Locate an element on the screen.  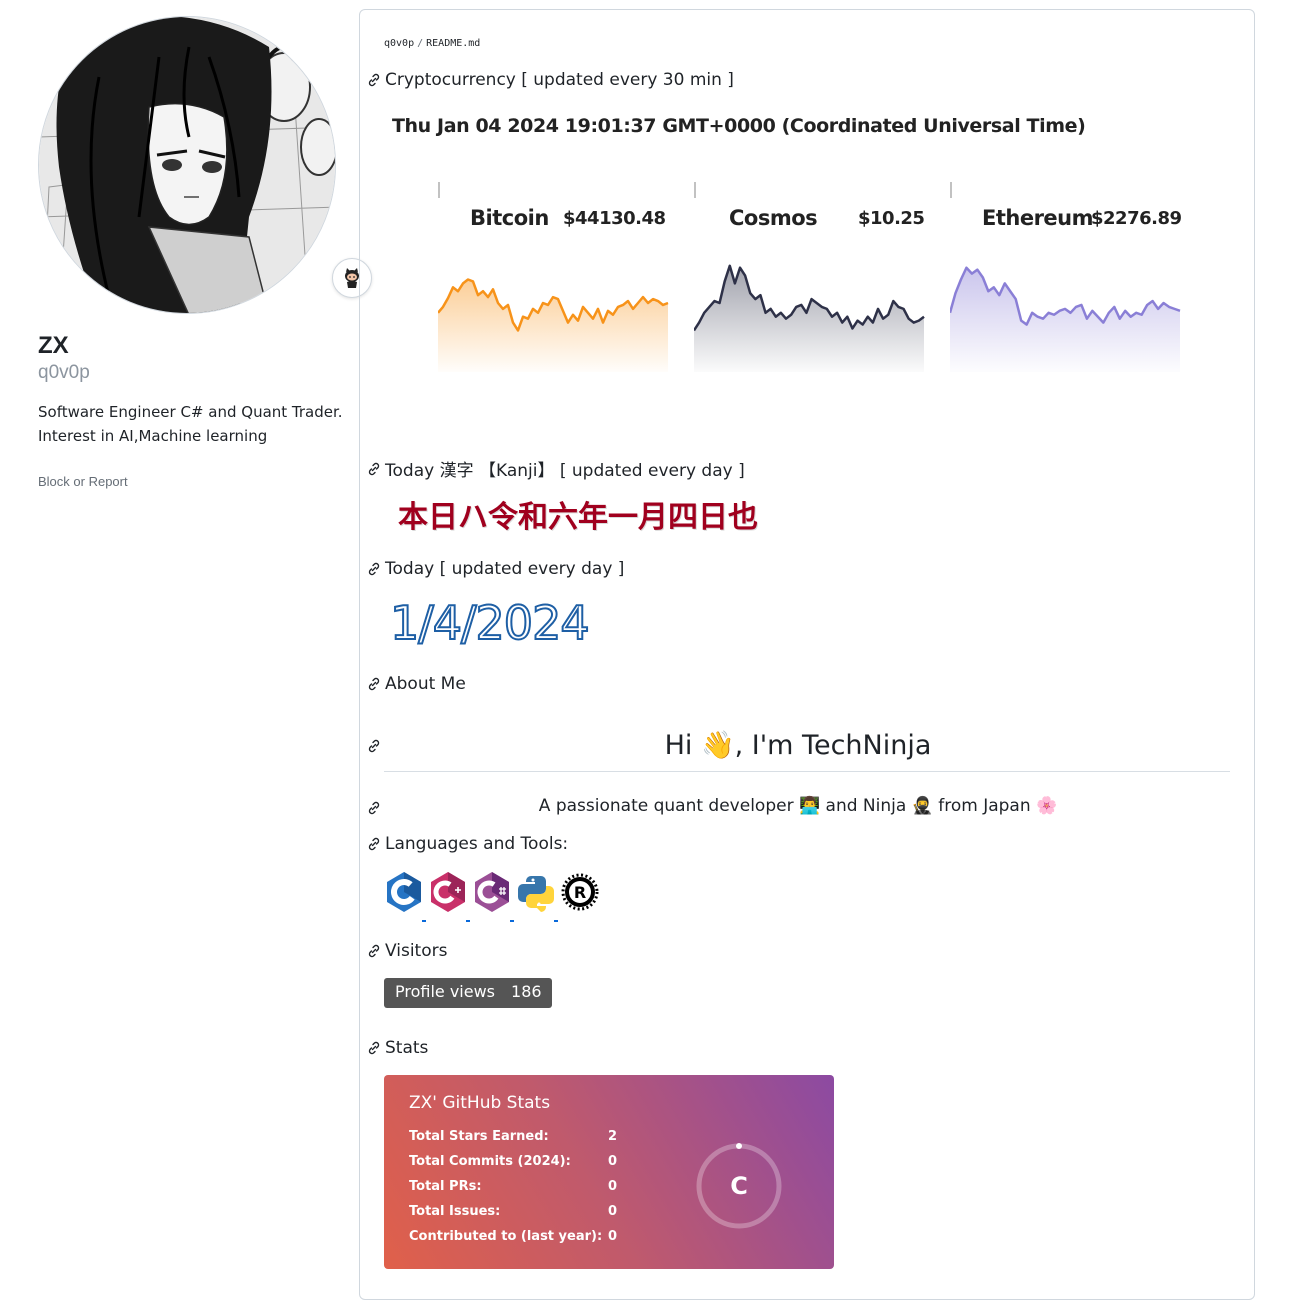
coin-price: $10.25 is located at coordinates (891, 218).